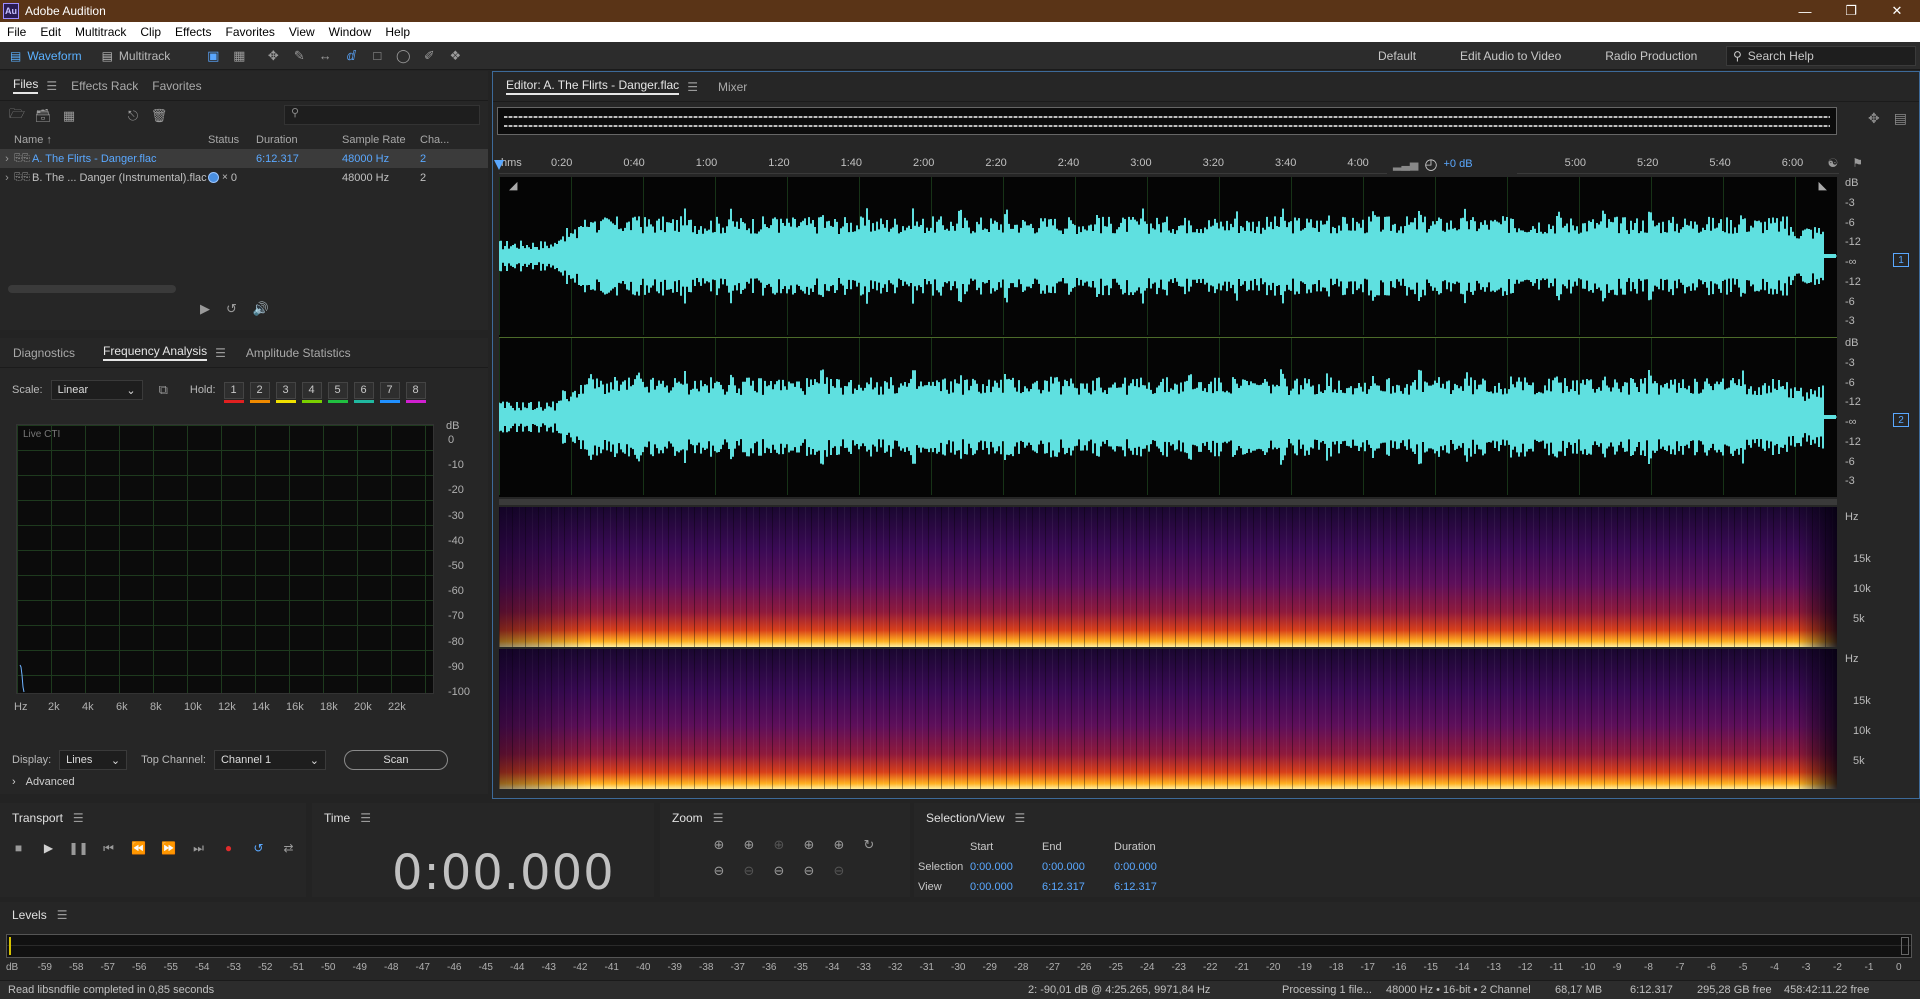 This screenshot has width=1920, height=999. Describe the element at coordinates (228, 848) in the screenshot. I see `record-icon: ●` at that location.